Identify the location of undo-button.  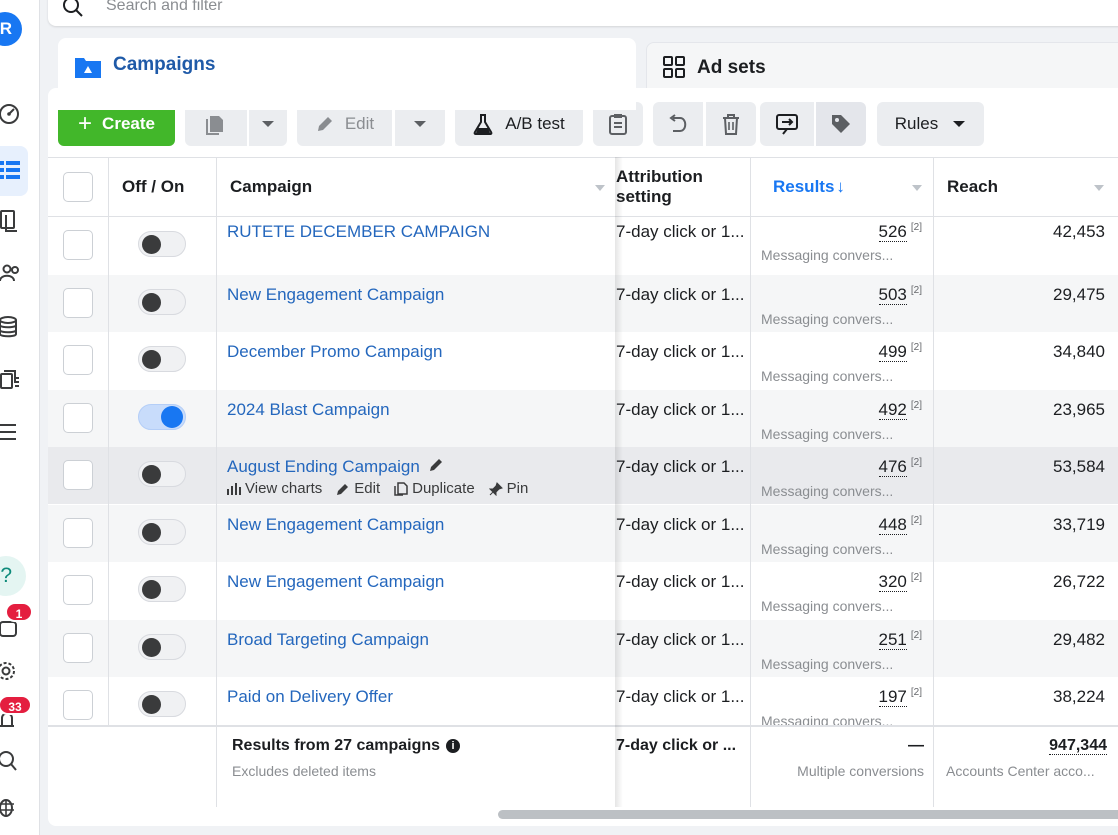
(678, 124).